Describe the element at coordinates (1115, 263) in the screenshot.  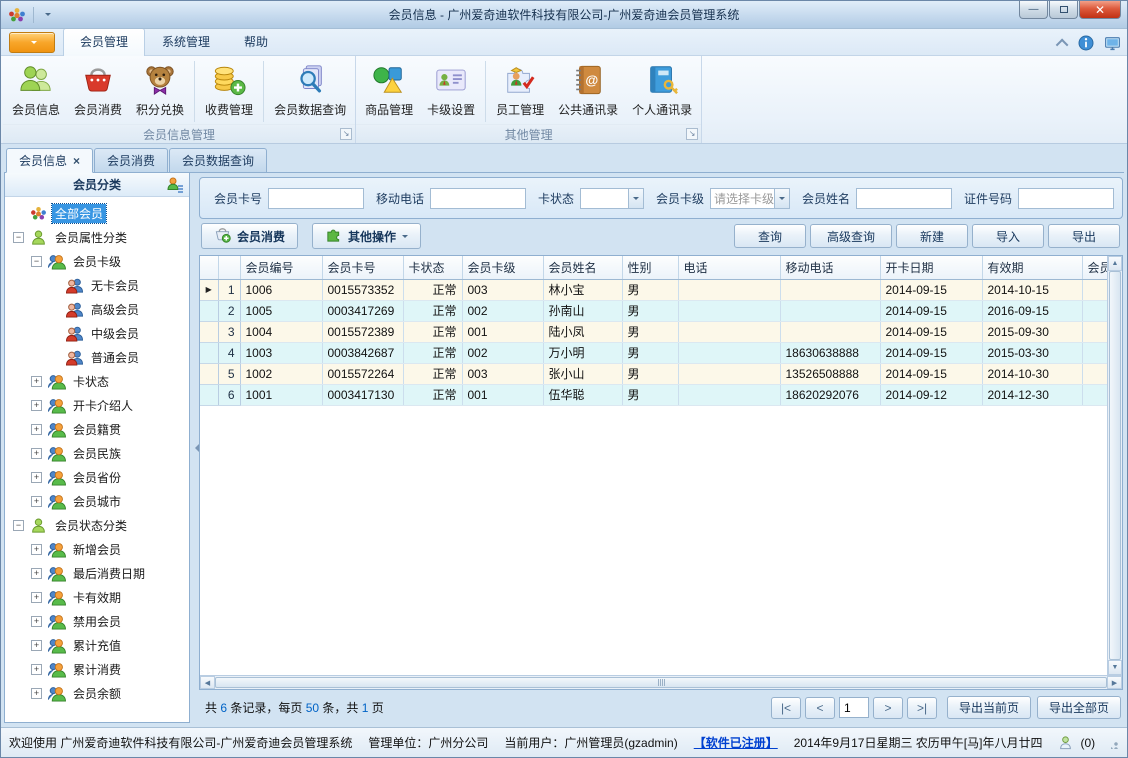
I see `scroll-up-icon: ▲` at that location.